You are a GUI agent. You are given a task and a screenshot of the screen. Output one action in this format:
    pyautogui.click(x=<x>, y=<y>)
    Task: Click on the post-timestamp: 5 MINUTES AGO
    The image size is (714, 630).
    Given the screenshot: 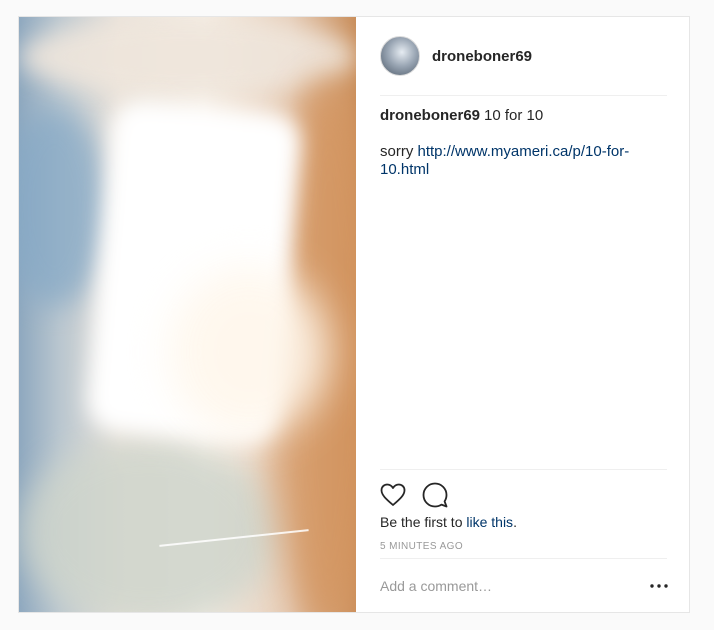 What is the action you would take?
    pyautogui.click(x=421, y=546)
    